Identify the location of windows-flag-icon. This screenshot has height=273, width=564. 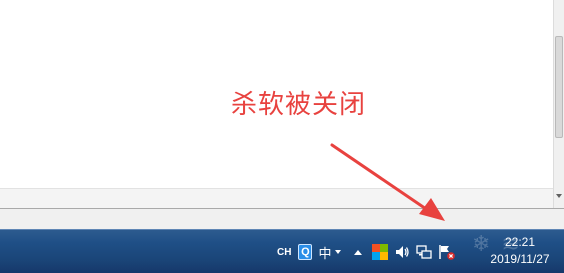
(380, 252).